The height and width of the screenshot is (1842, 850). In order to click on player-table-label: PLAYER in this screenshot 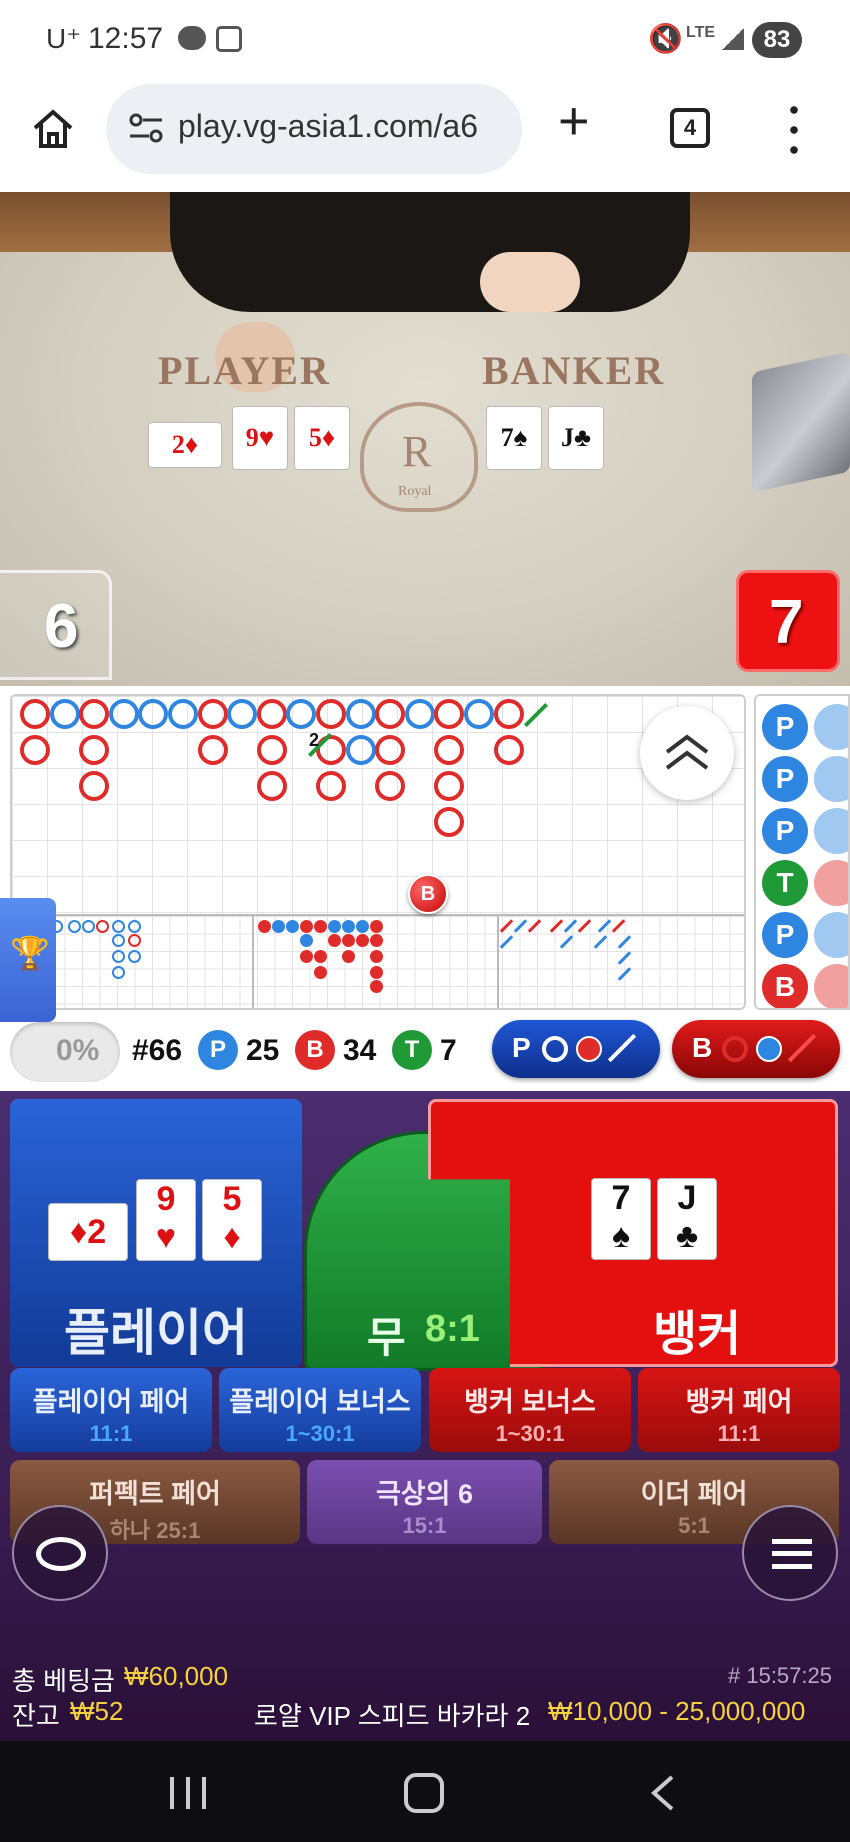, I will do `click(244, 370)`.